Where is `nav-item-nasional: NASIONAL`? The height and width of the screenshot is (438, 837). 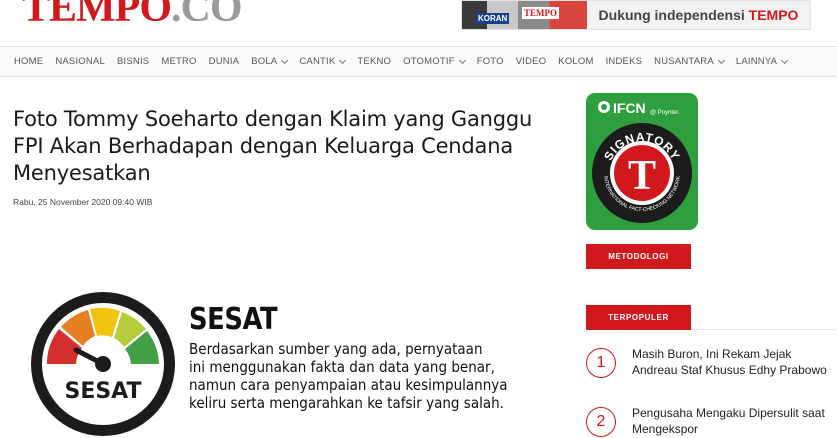
nav-item-nasional: NASIONAL is located at coordinates (80, 61).